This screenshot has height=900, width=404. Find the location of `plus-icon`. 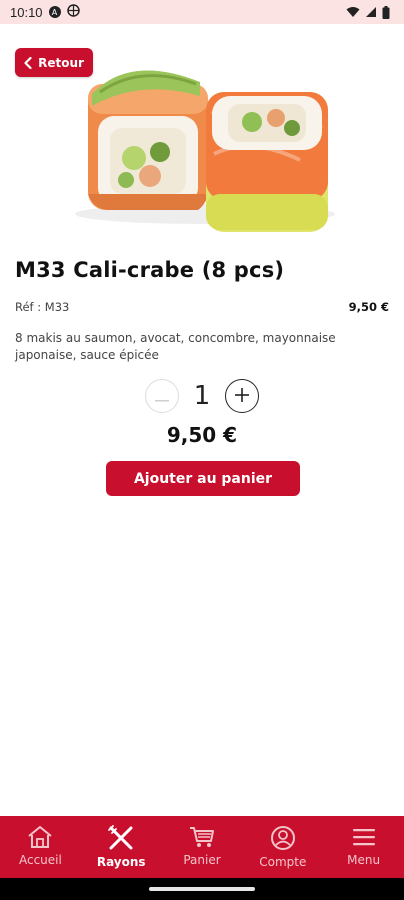

plus-icon is located at coordinates (242, 396).